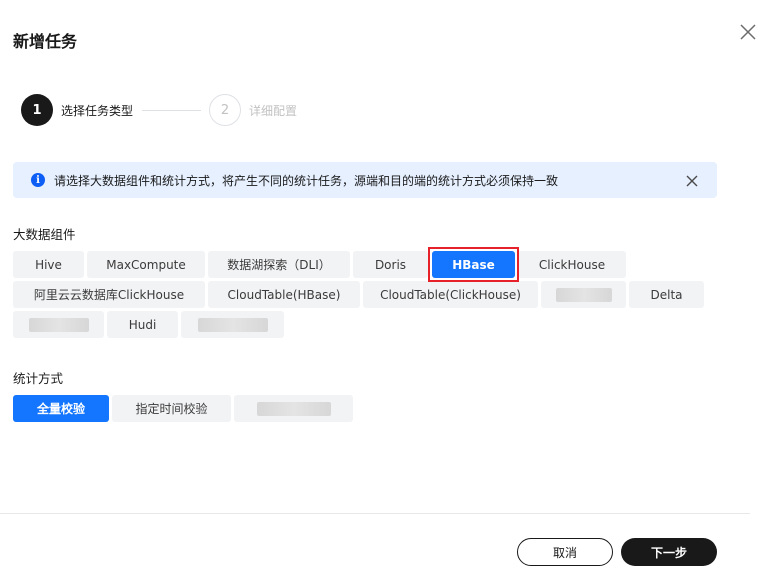 The height and width of the screenshot is (584, 775). I want to click on component-option-cloudtable-clickhouse: CloudTable(ClickHouse), so click(450, 294).